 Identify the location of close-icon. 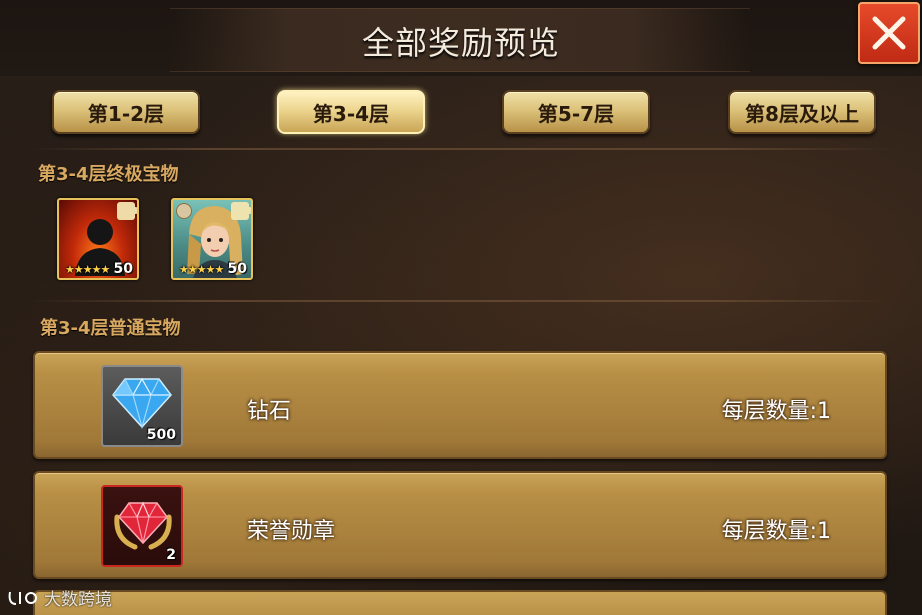
(889, 33).